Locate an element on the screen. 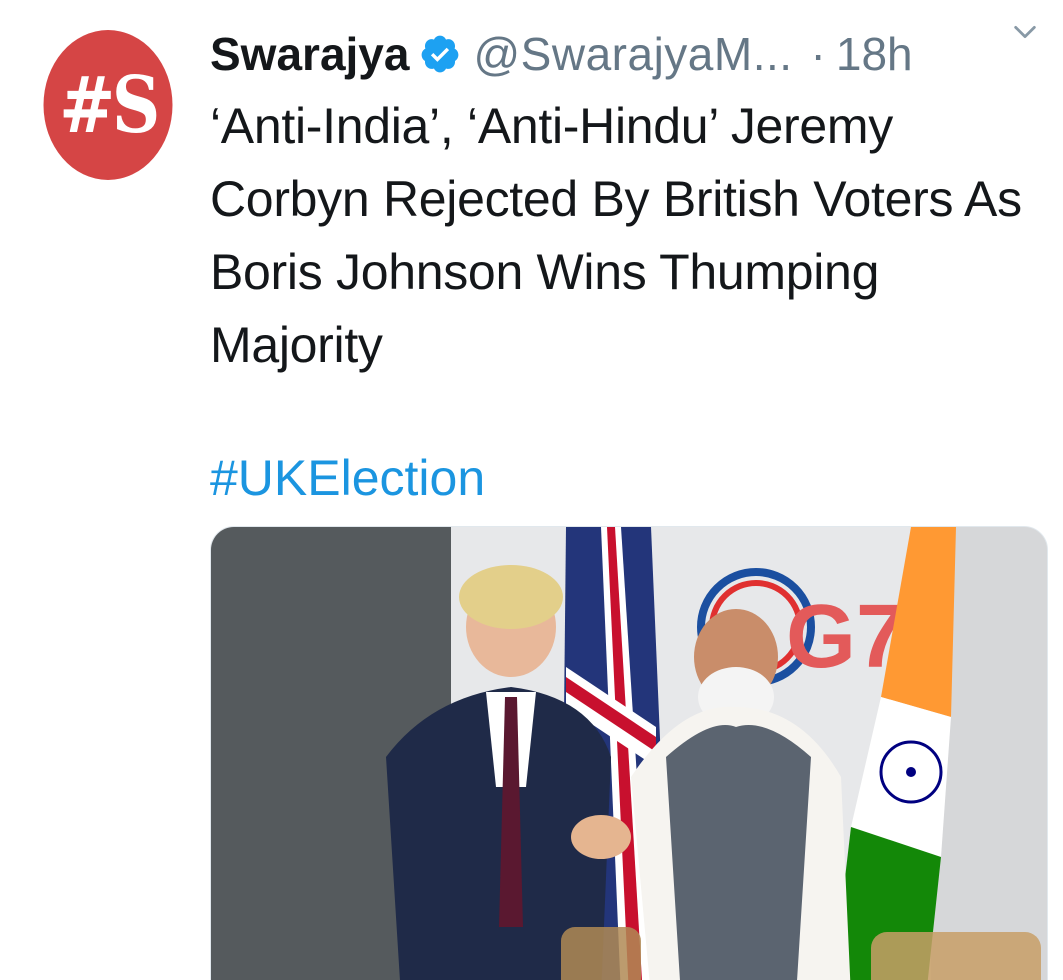 The width and height of the screenshot is (1063, 980). avatar: #S is located at coordinates (108, 105).